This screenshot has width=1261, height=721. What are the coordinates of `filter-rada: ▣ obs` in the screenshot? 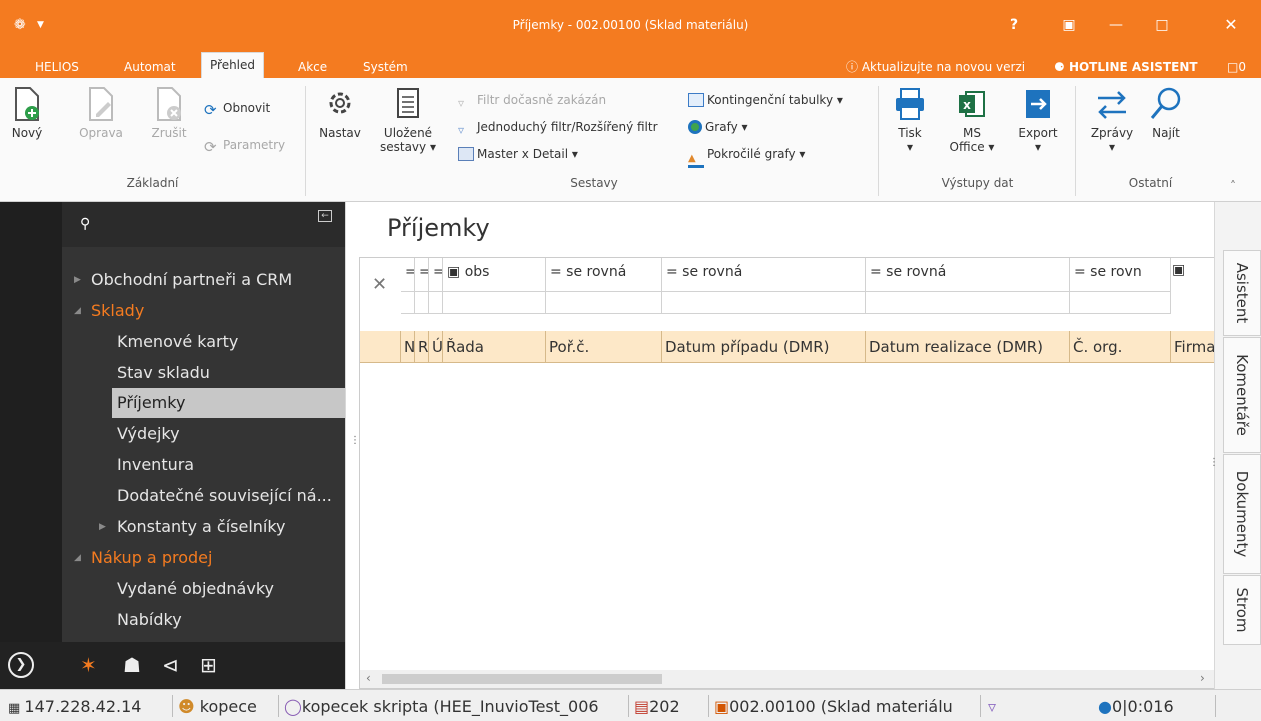 It's located at (494, 275).